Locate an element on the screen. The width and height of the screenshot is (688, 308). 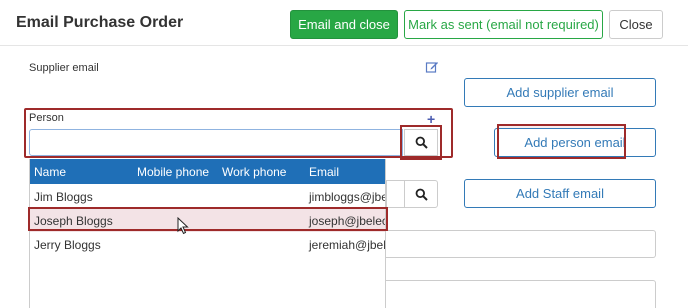
dropdown-header: Name Mobile phone Work phone Email is located at coordinates (207, 171).